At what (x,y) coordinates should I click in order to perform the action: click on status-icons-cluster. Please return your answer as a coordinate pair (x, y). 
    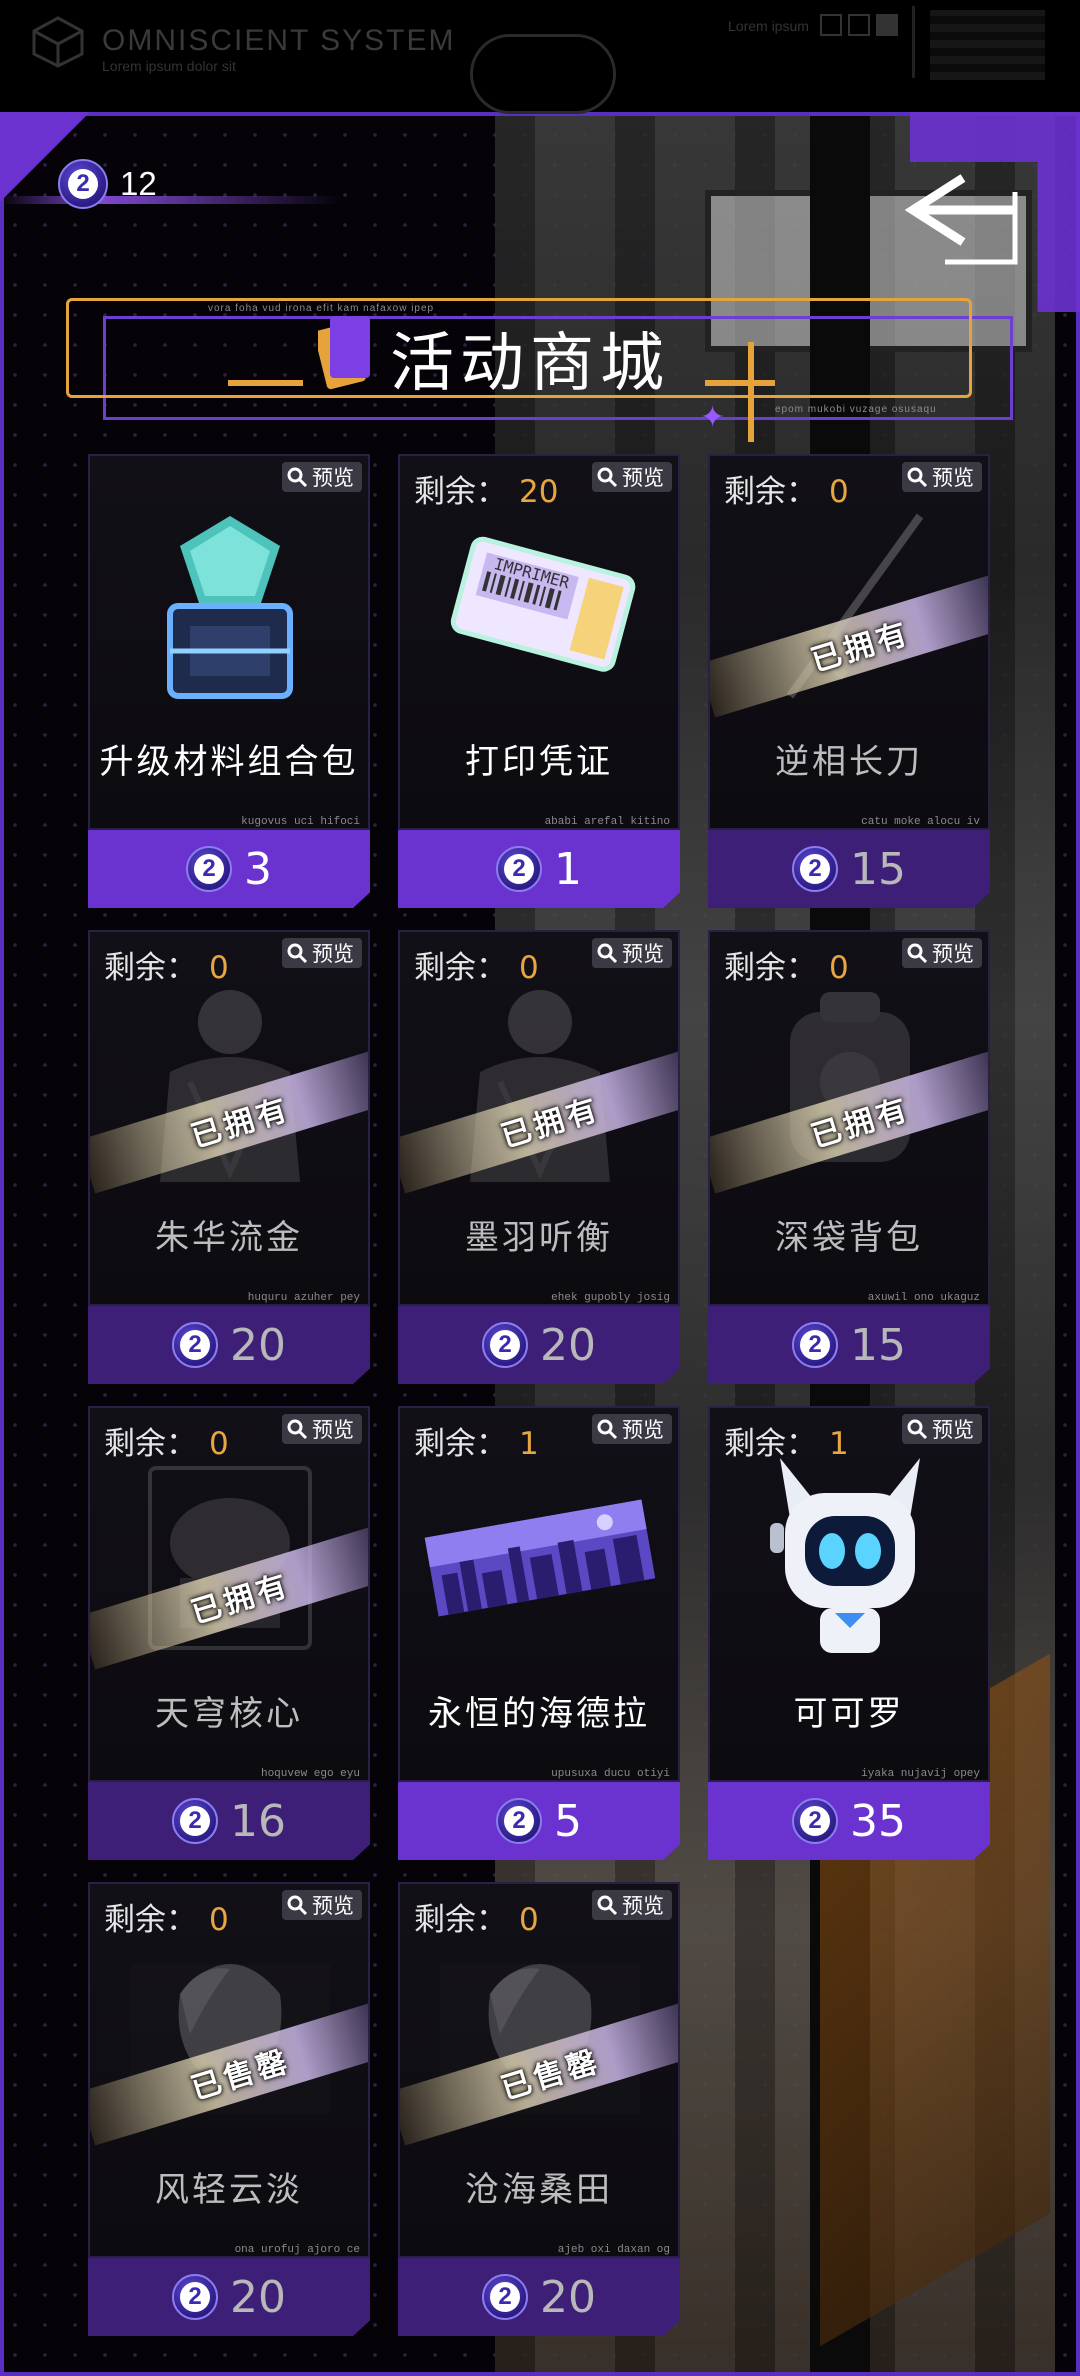
    Looking at the image, I should click on (987, 45).